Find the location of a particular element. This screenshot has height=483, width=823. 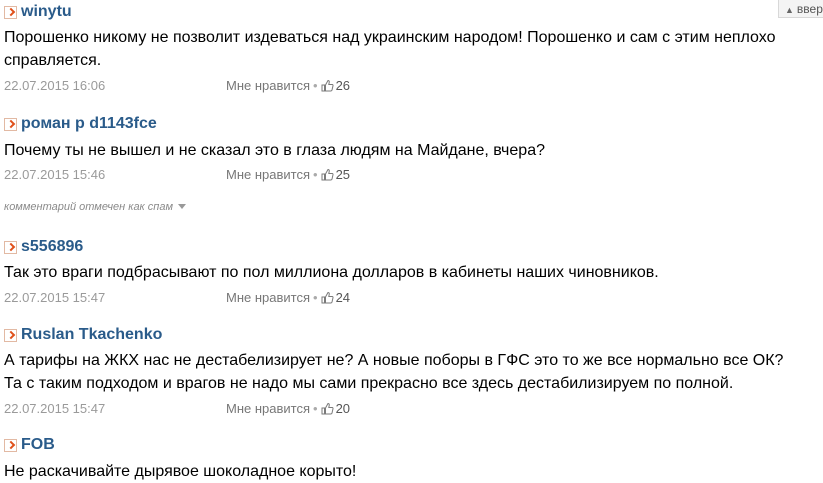

comment-author-row: роман р d1143fce is located at coordinates (80, 124).